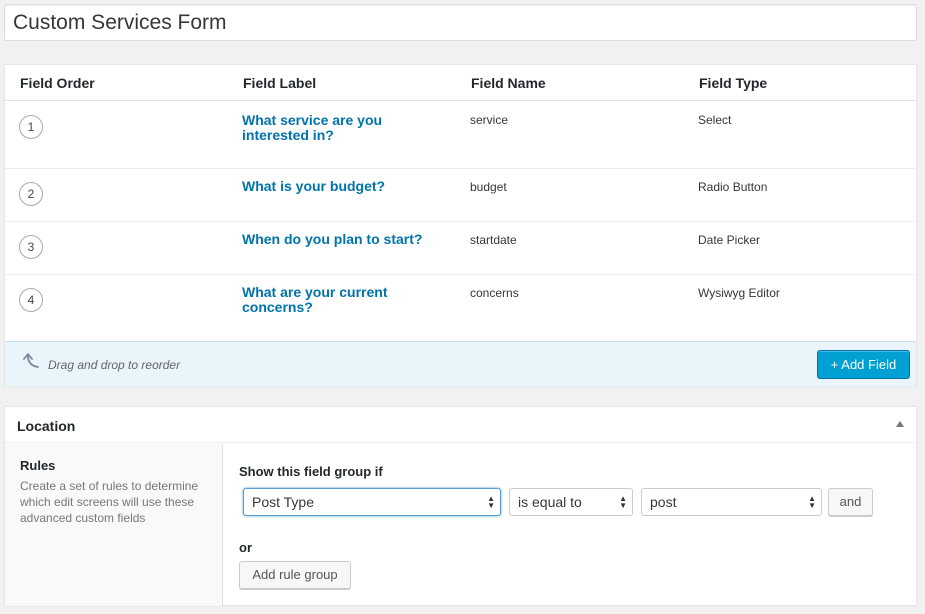 This screenshot has width=925, height=614. I want to click on form-title-input: Custom Services Form, so click(460, 22).